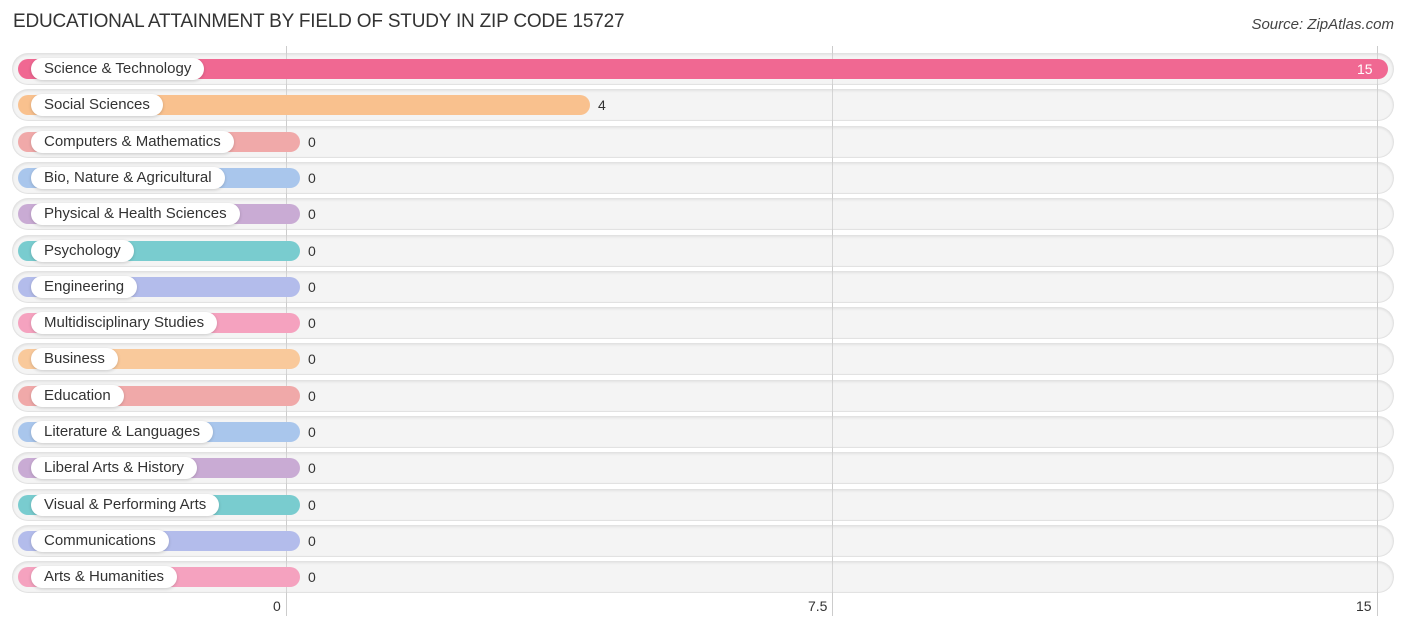 Image resolution: width=1406 pixels, height=631 pixels. Describe the element at coordinates (82, 251) in the screenshot. I see `category-label: Psychology` at that location.